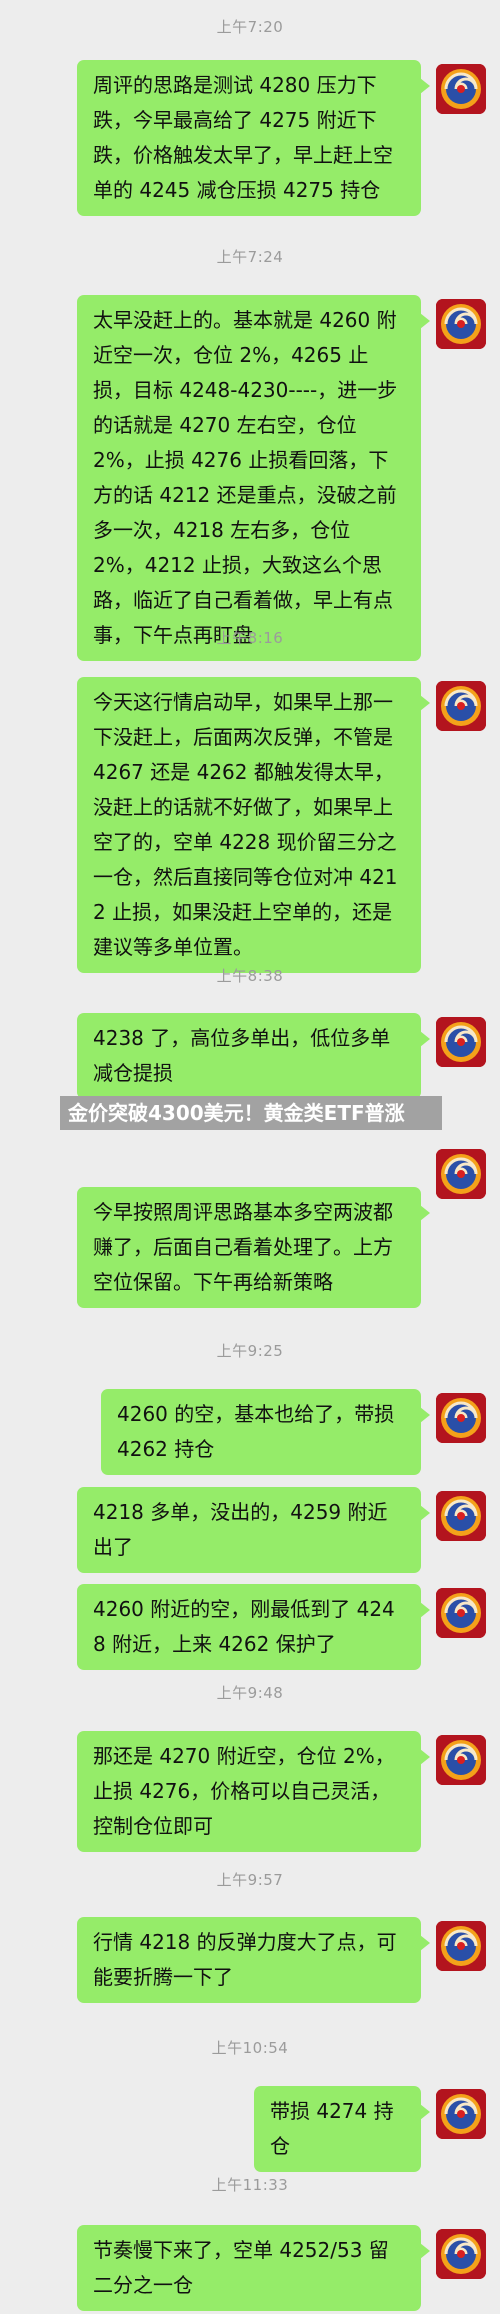 This screenshot has height=2314, width=500. I want to click on timestamp: 上午7:20, so click(250, 27).